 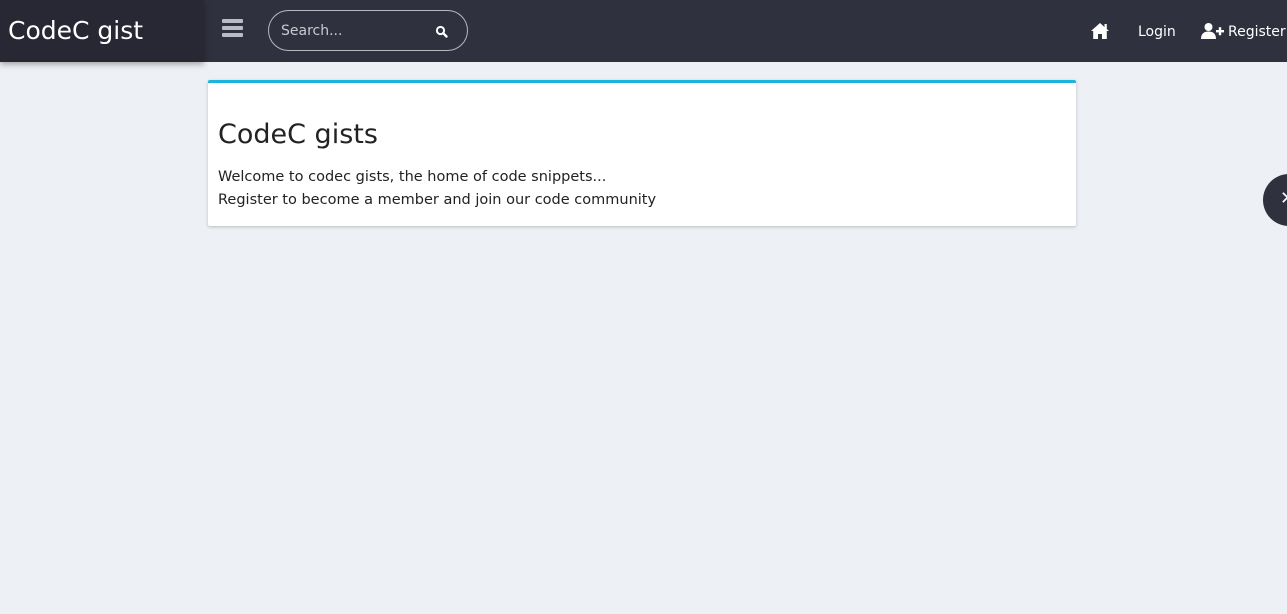 I want to click on login-link: Login, so click(x=1157, y=32).